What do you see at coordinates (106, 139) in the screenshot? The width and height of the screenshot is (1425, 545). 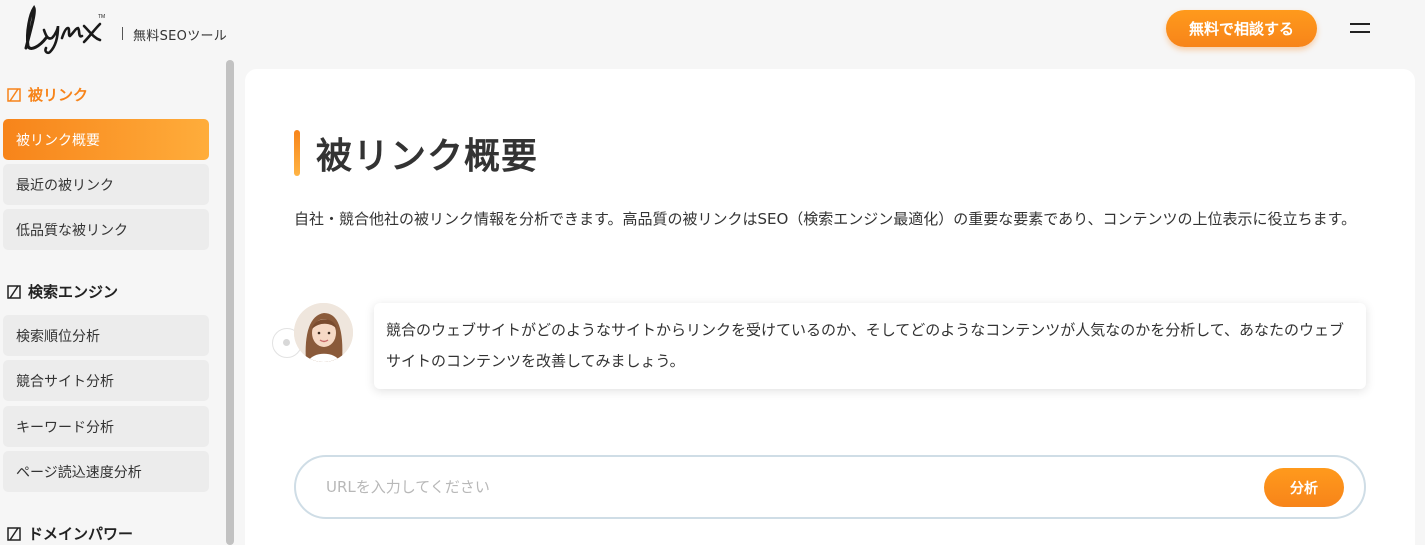 I see `sidebar-item-backlink-overview: 被リンク概要` at bounding box center [106, 139].